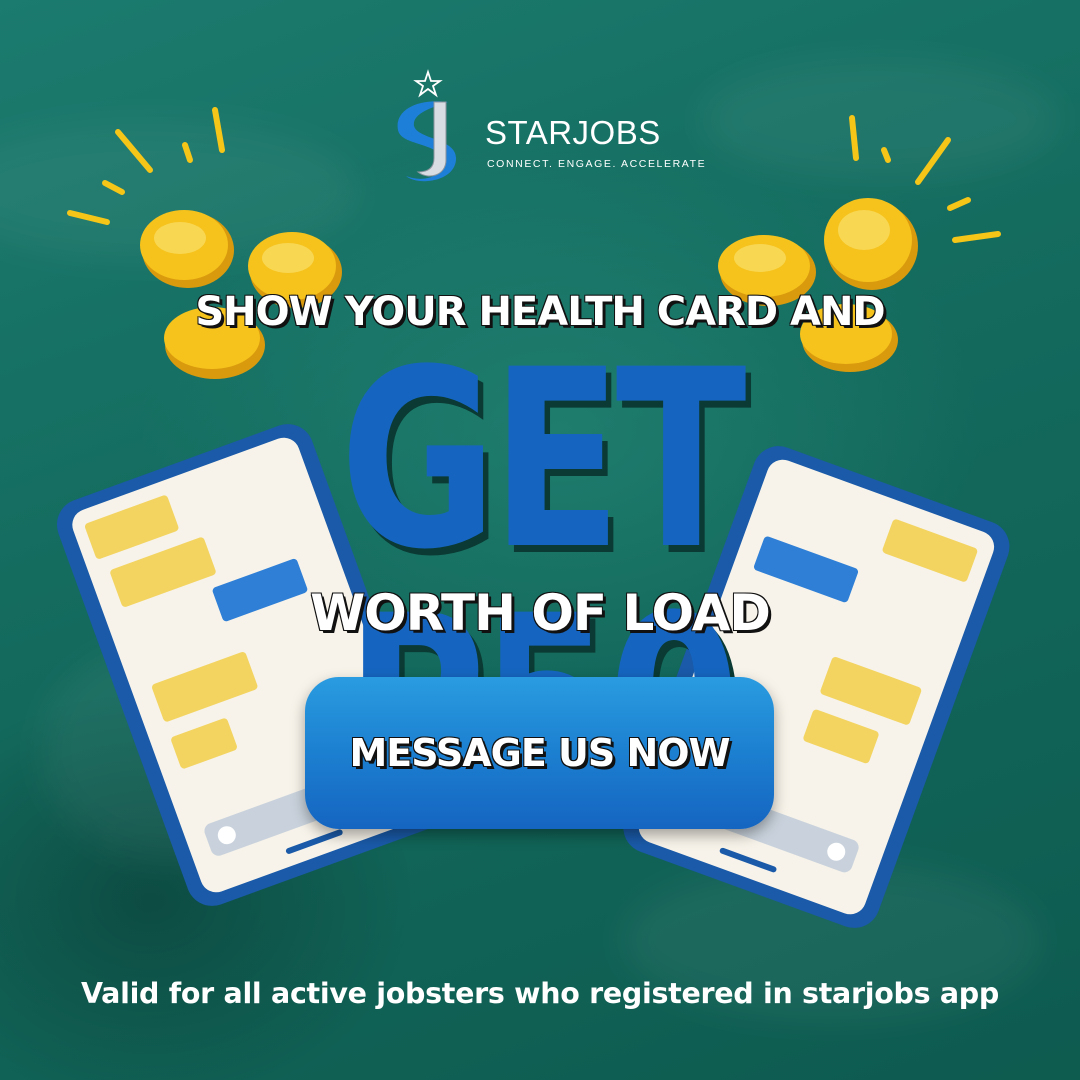 This screenshot has width=1080, height=1080. I want to click on sparkle-left-icon, so click(146, 166).